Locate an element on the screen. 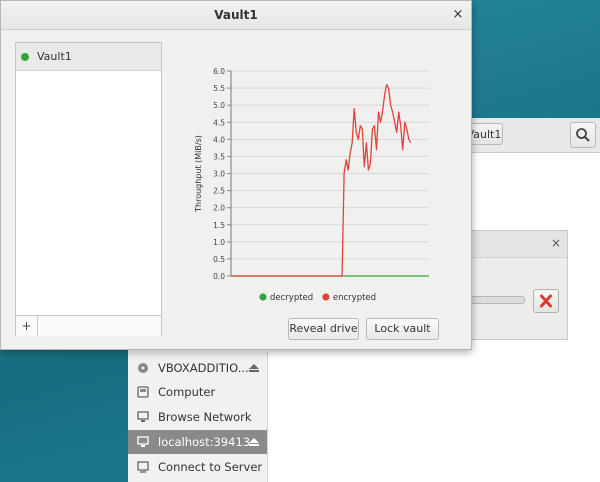 This screenshot has width=600, height=482. place-computer: Computer is located at coordinates (197, 392).